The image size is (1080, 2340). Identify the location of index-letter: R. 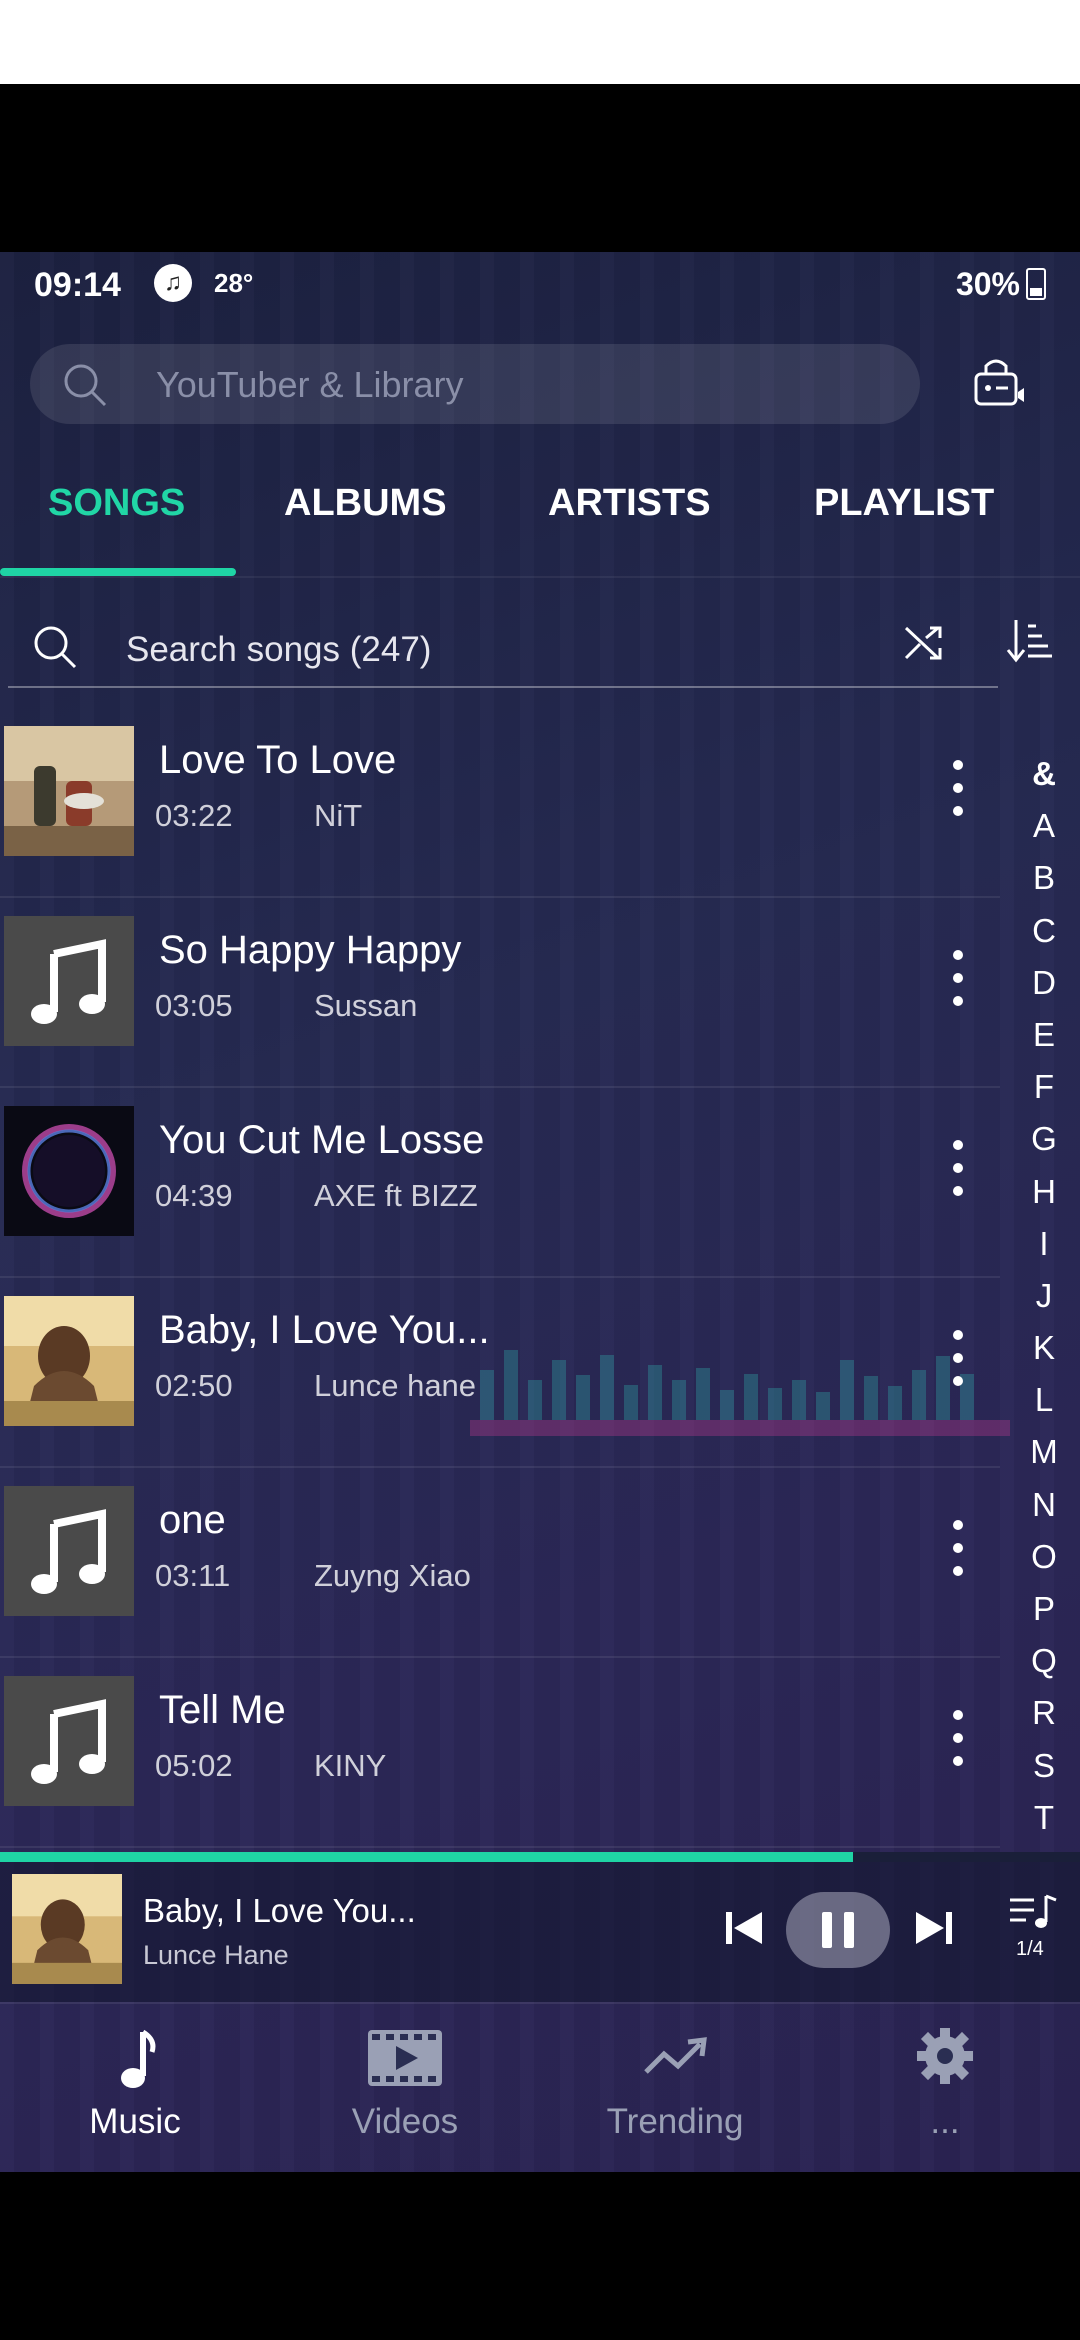
(1044, 1713).